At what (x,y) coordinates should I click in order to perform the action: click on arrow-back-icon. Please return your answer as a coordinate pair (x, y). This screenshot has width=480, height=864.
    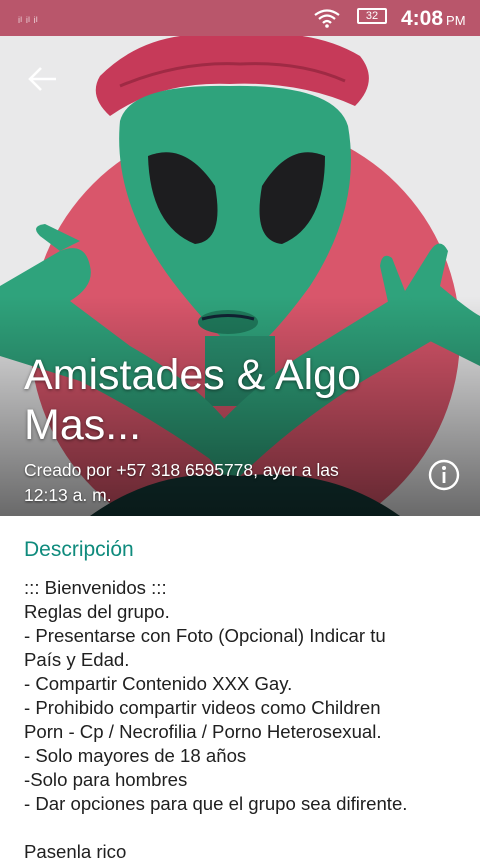
    Looking at the image, I should click on (42, 79).